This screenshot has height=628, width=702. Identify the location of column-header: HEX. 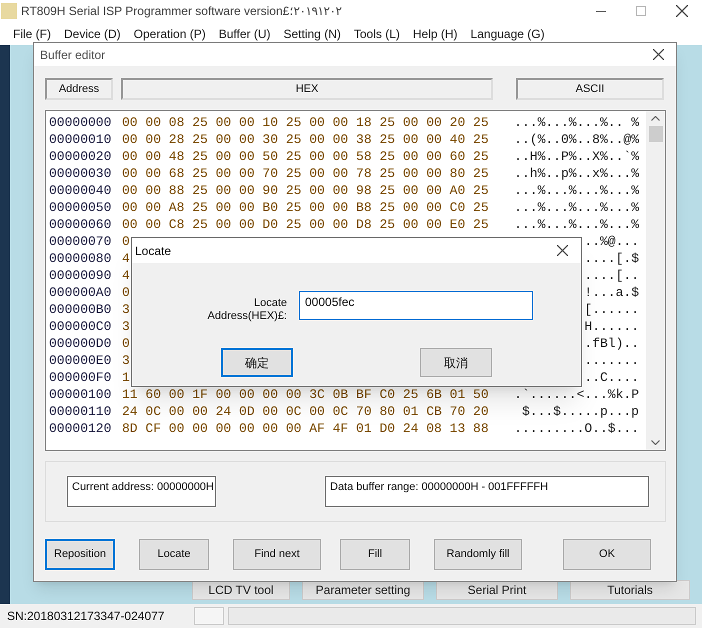
(307, 89).